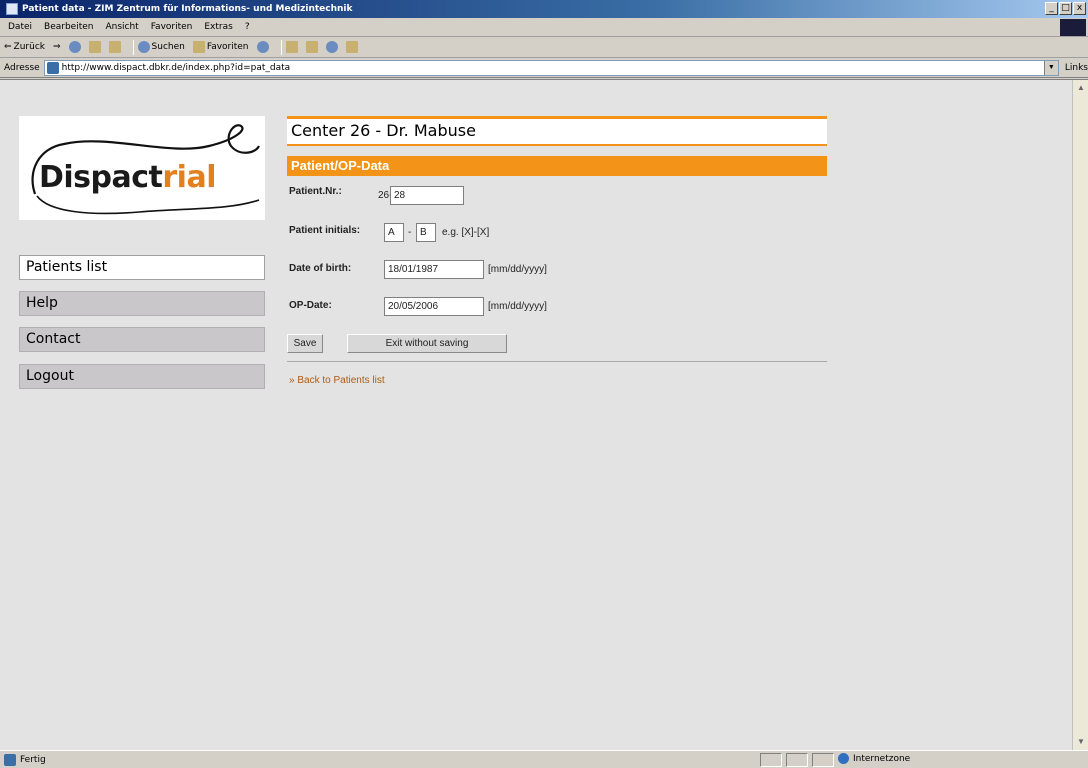  I want to click on vertical-scrollbar: ▲ ▼, so click(1080, 415).